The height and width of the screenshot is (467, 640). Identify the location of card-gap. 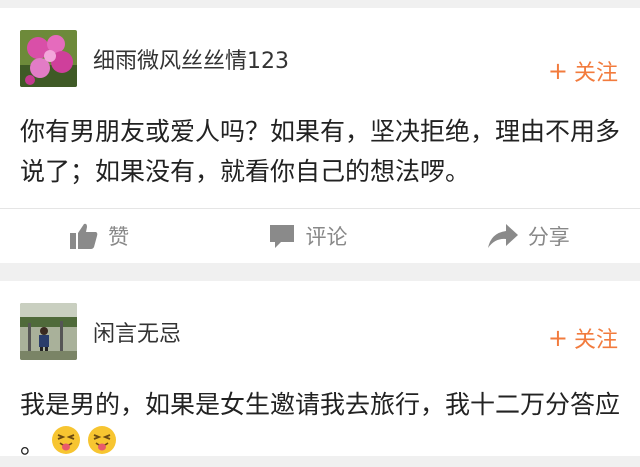
(320, 272).